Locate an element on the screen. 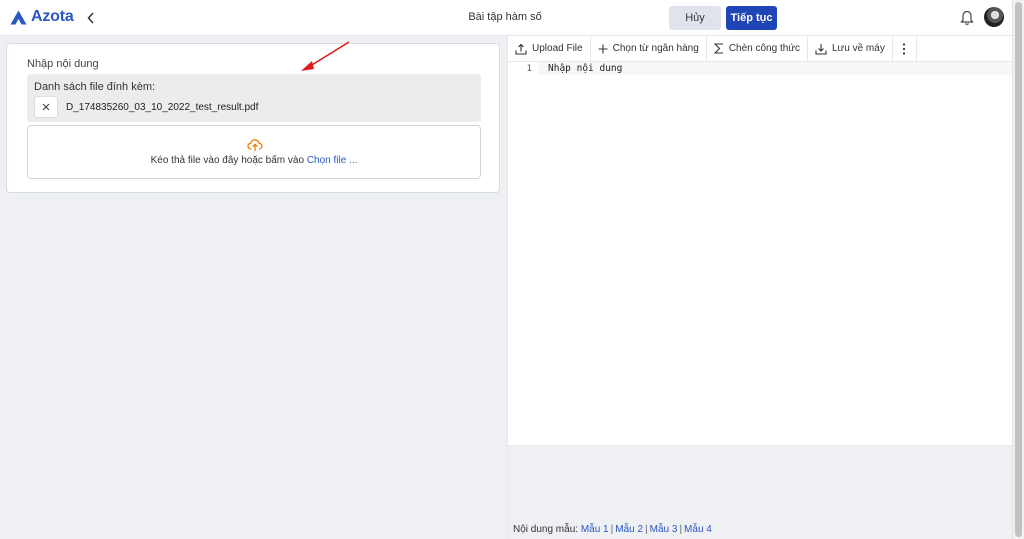  remove-file-button is located at coordinates (46, 107).